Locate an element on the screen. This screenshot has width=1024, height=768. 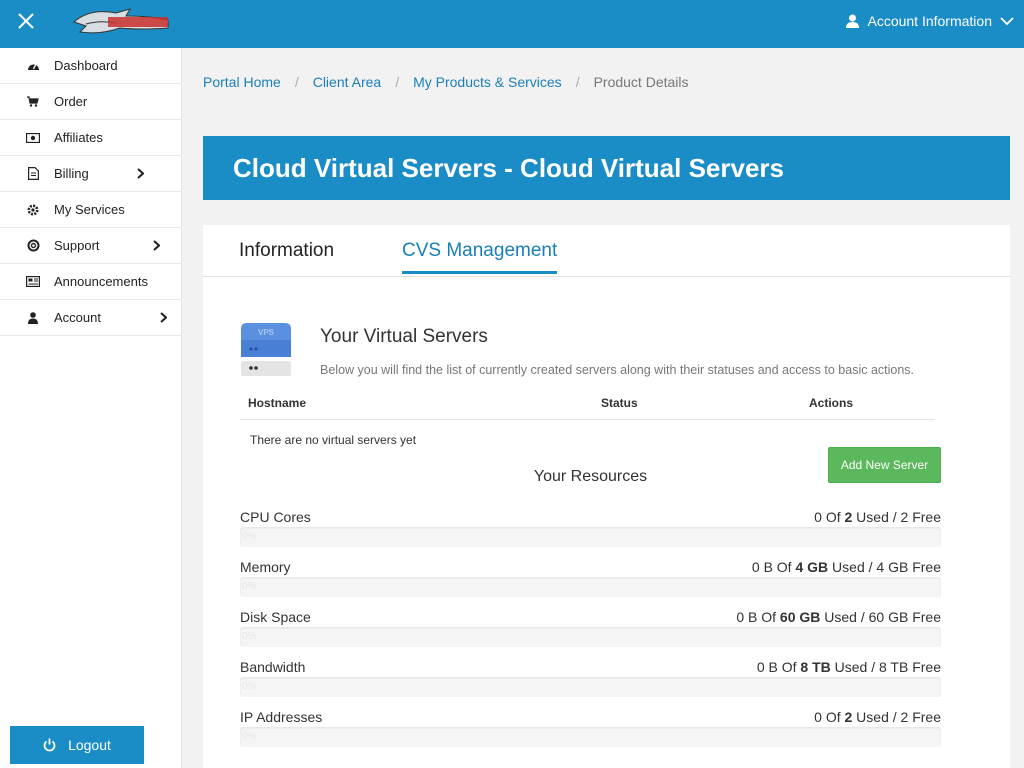
sidebar-item-label: Order is located at coordinates (71, 101).